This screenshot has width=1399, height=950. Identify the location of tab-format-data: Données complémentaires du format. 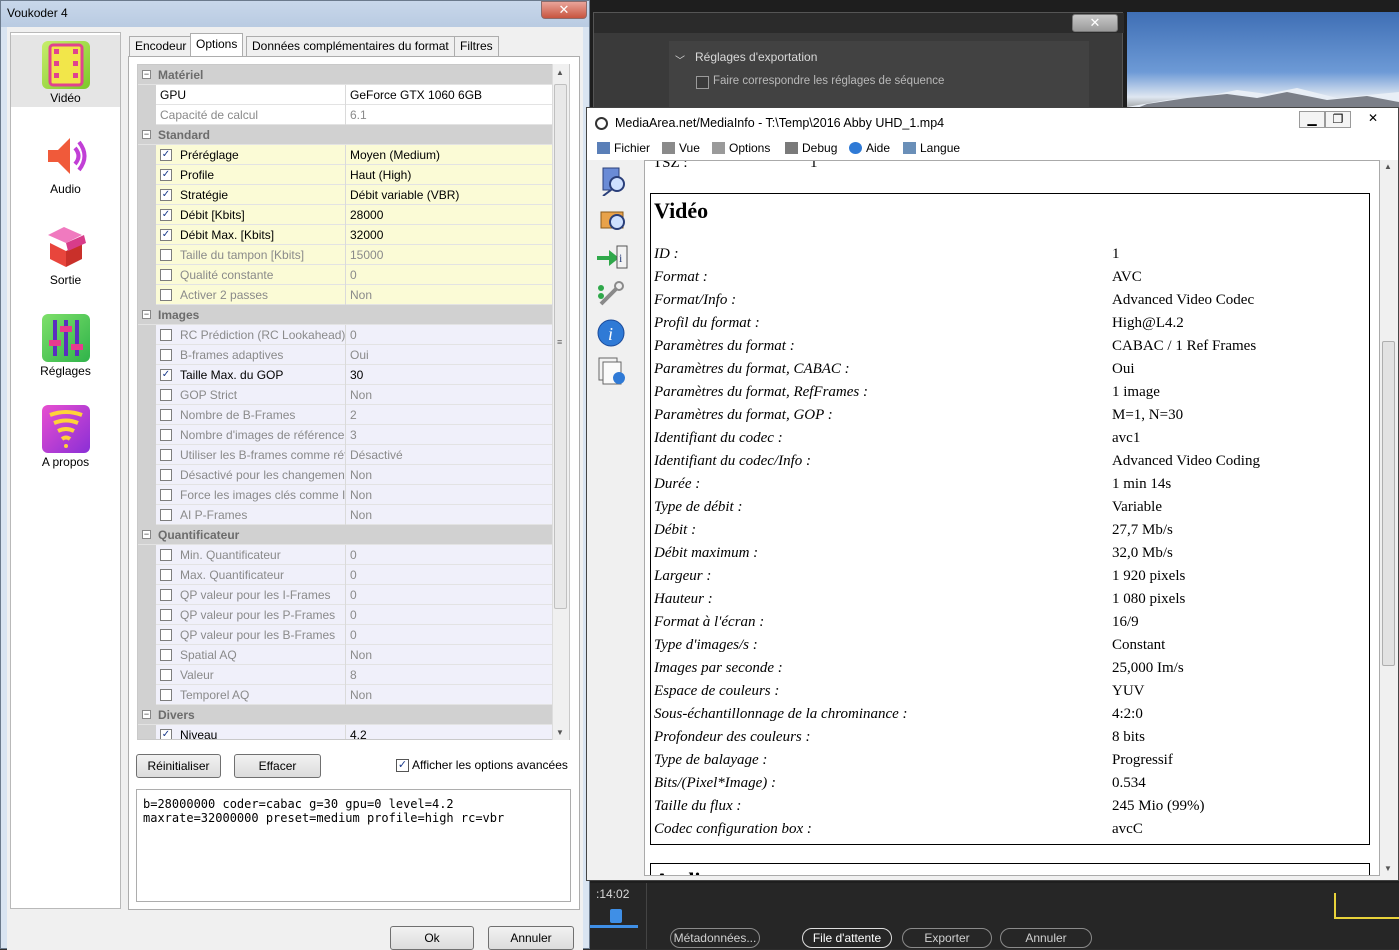
(350, 46).